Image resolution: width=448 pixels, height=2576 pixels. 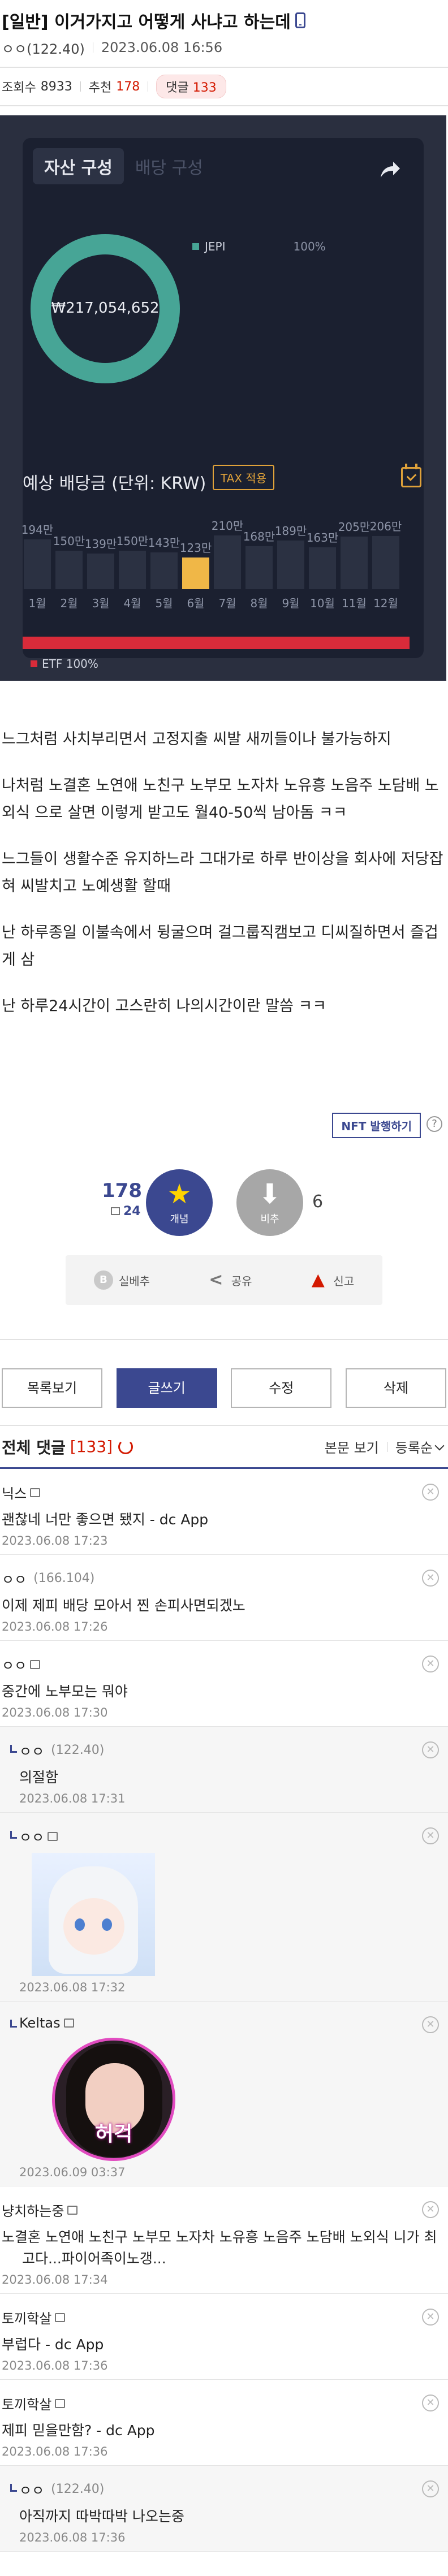 I want to click on recommend-box: 178 24 ★ 개념 ⬇ 비추 6, so click(x=224, y=1204).